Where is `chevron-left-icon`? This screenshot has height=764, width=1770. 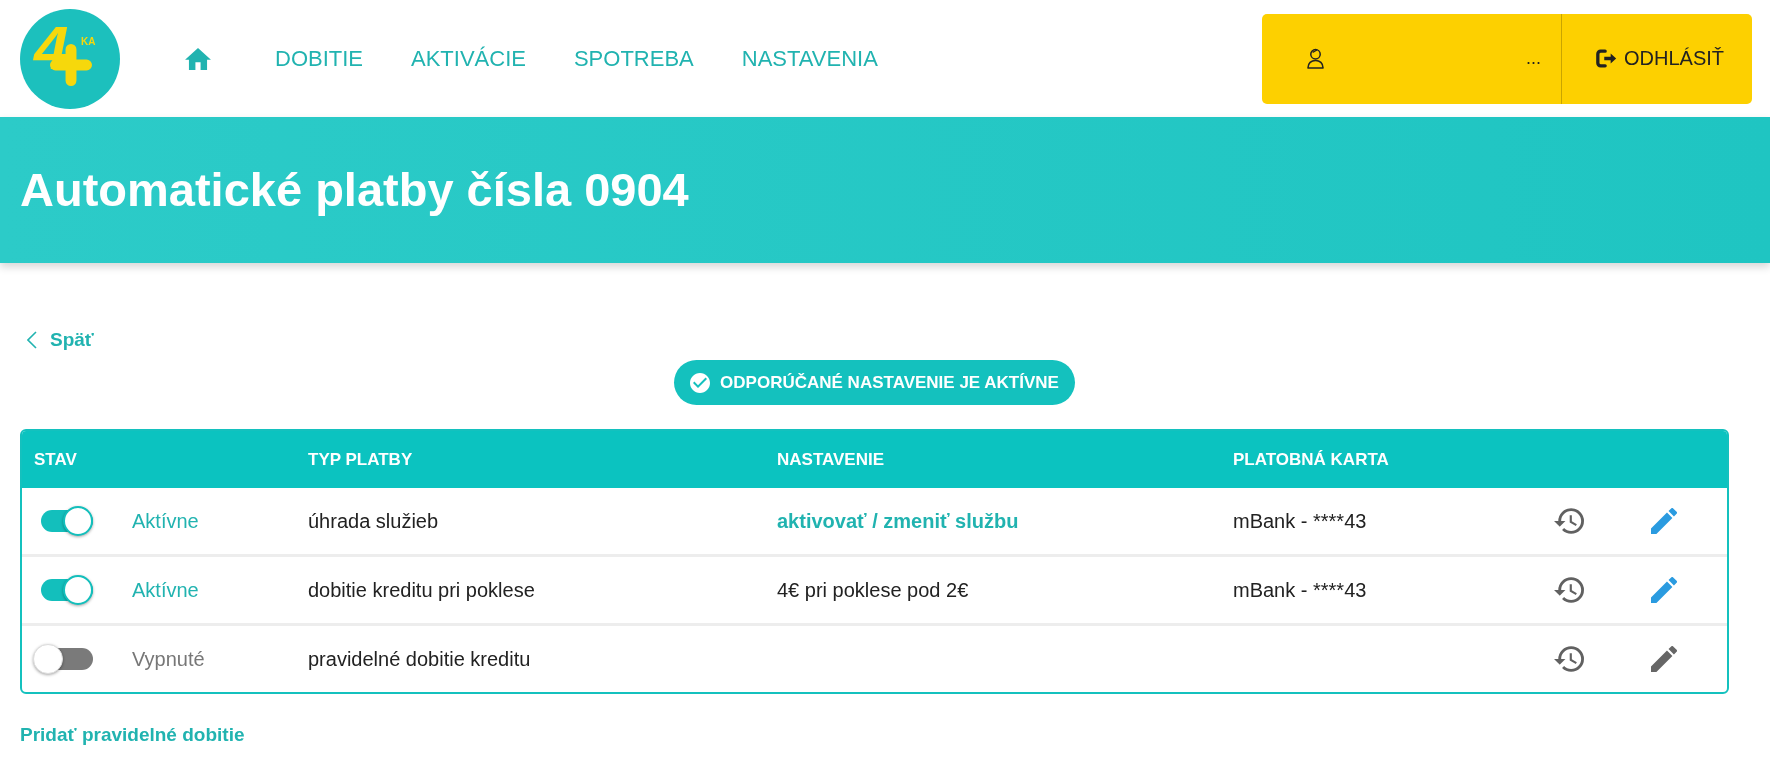 chevron-left-icon is located at coordinates (32, 340).